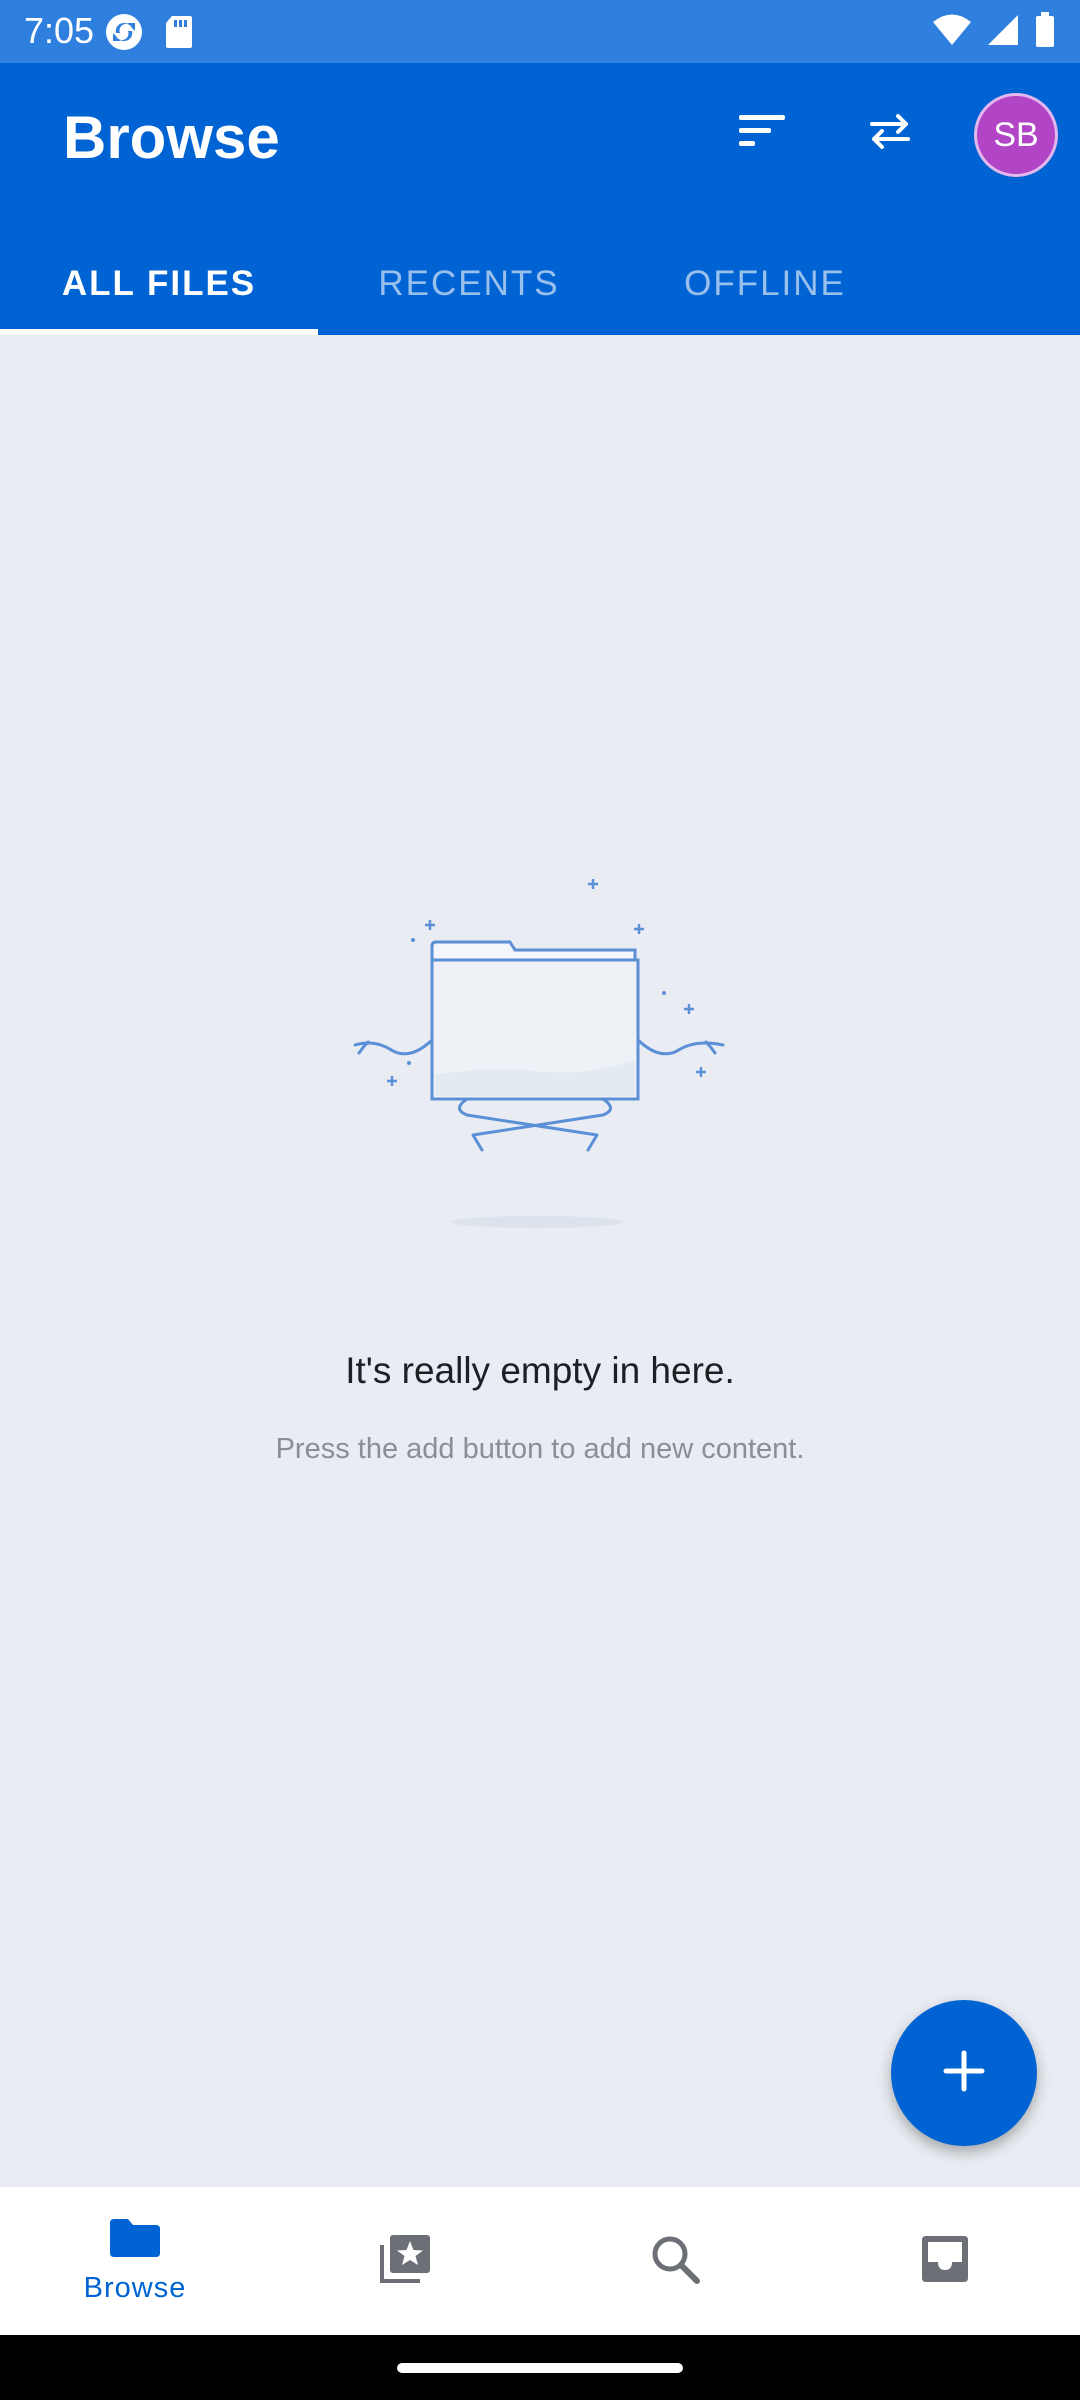 The width and height of the screenshot is (1080, 2400). I want to click on status-app-icons, so click(149, 34).